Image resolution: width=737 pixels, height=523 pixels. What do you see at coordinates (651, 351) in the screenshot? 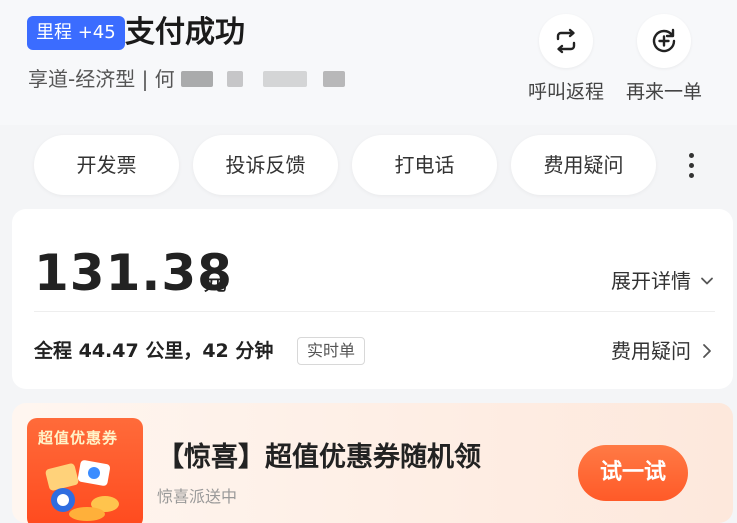
I see `fee-question-label: 费用疑问` at bounding box center [651, 351].